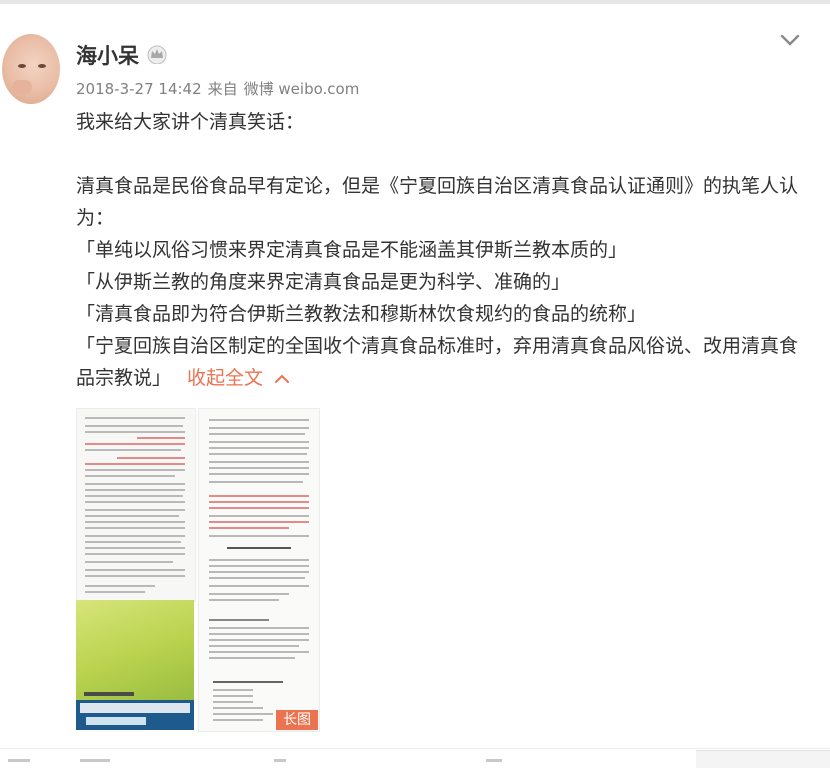  Describe the element at coordinates (157, 54) in the screenshot. I see `crown-icon` at that location.